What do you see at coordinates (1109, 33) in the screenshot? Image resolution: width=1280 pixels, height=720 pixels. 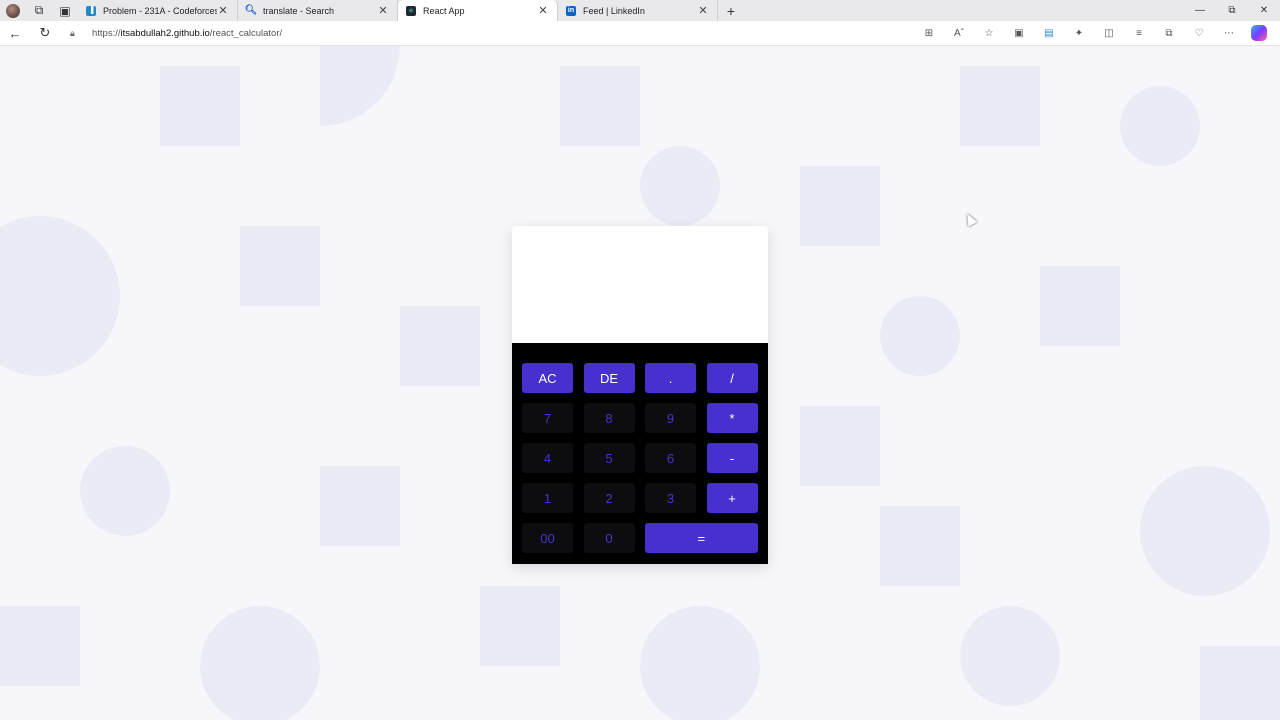 I see `split-screen-icon: ◫` at bounding box center [1109, 33].